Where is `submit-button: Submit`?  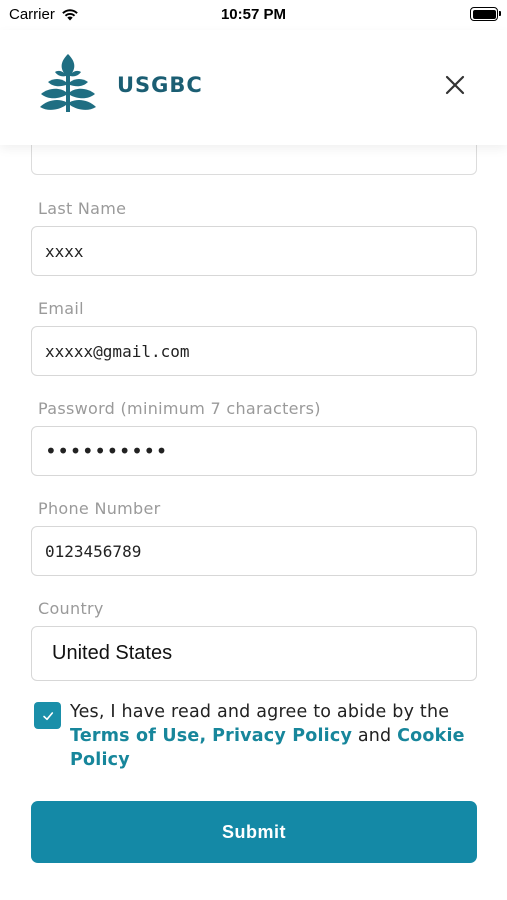
submit-button: Submit is located at coordinates (254, 832).